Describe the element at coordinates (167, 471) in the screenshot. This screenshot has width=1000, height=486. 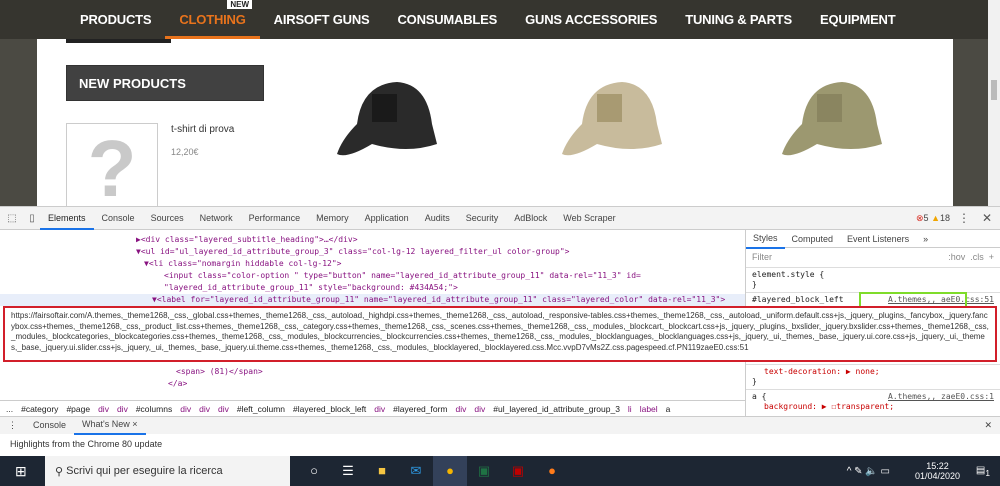
I see `taskbar-search: ⚲ Scrivi qui per eseguire la ricerca` at that location.